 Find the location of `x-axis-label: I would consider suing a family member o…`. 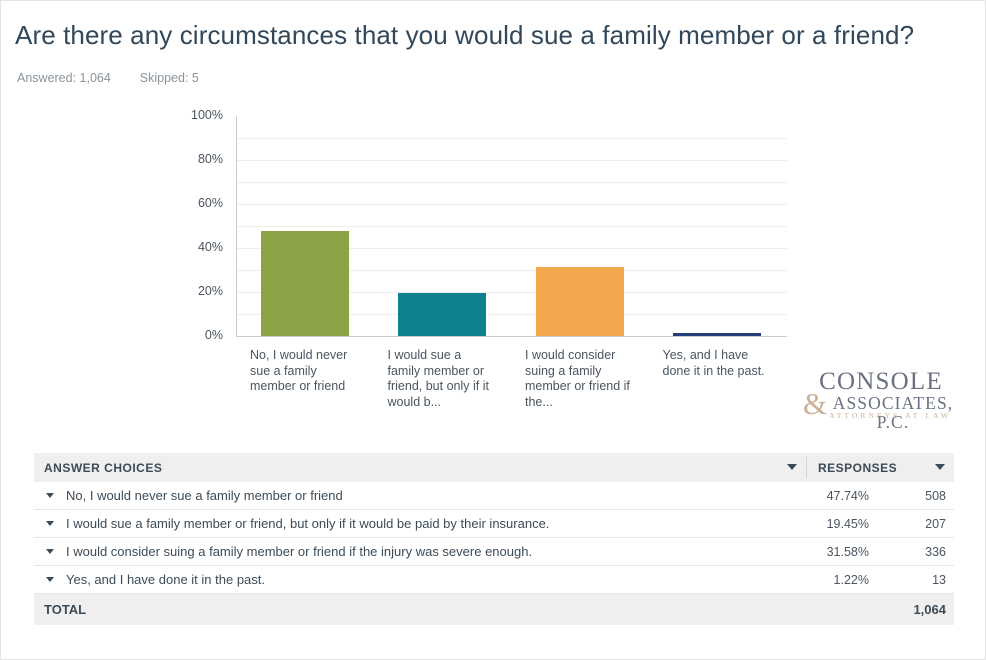

x-axis-label: I would consider suing a family member o… is located at coordinates (577, 378).